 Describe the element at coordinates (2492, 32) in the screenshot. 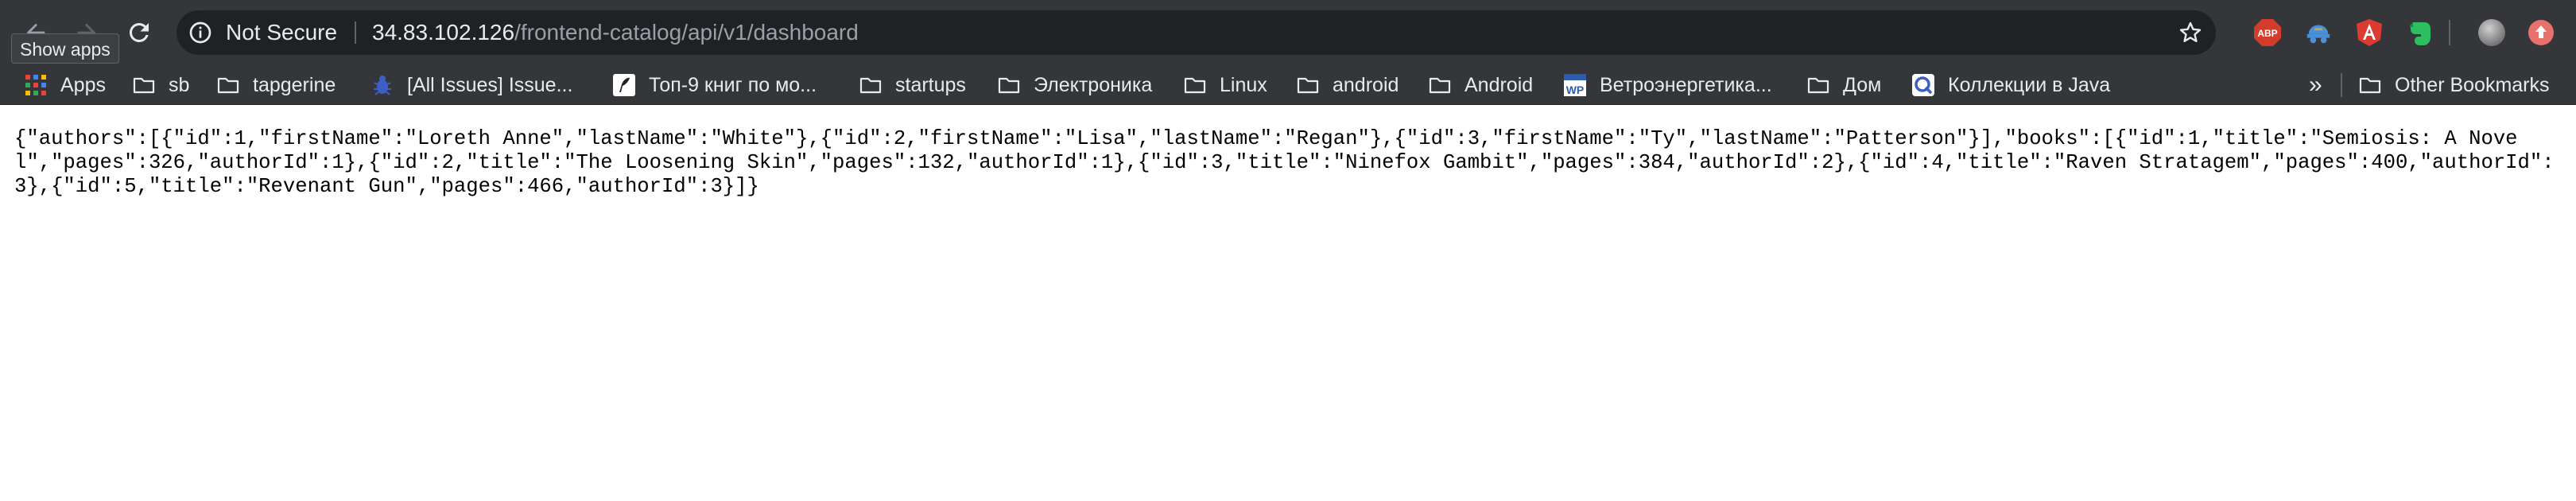

I see `profile-avatar` at that location.